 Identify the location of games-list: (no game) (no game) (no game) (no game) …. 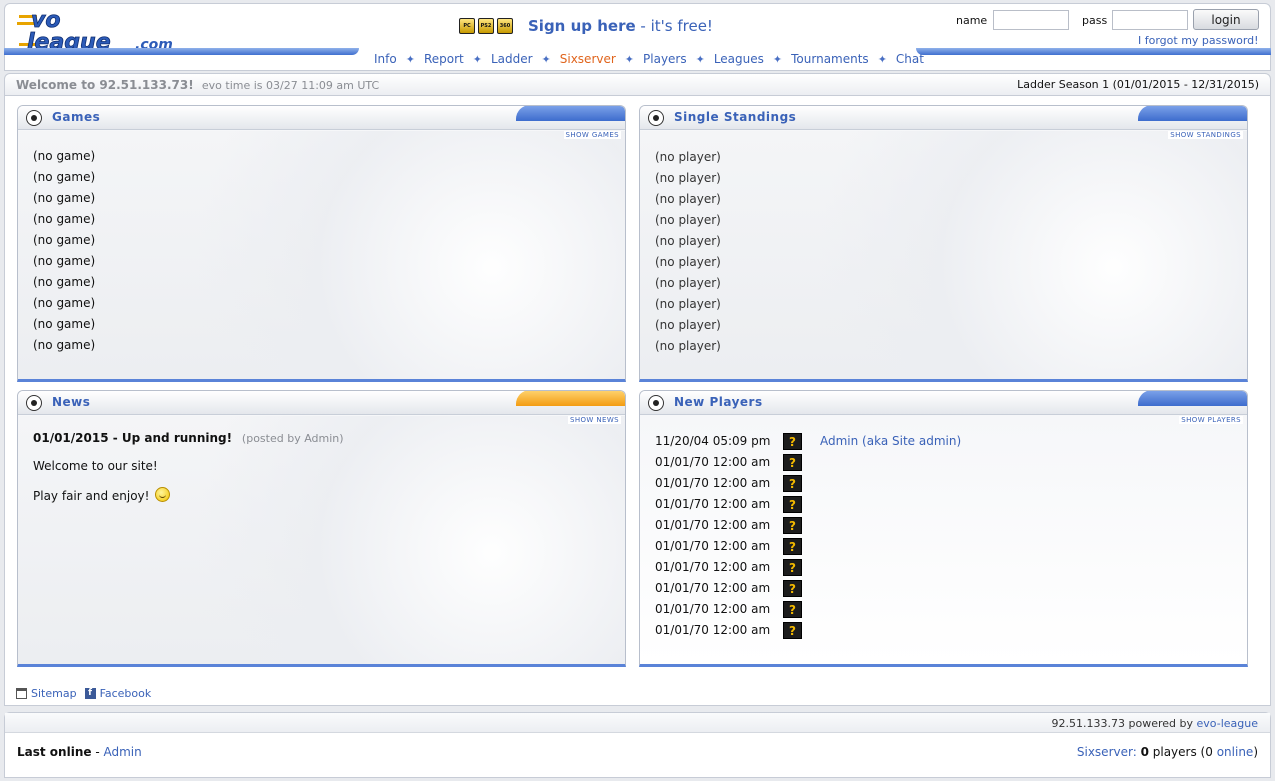
(64, 251).